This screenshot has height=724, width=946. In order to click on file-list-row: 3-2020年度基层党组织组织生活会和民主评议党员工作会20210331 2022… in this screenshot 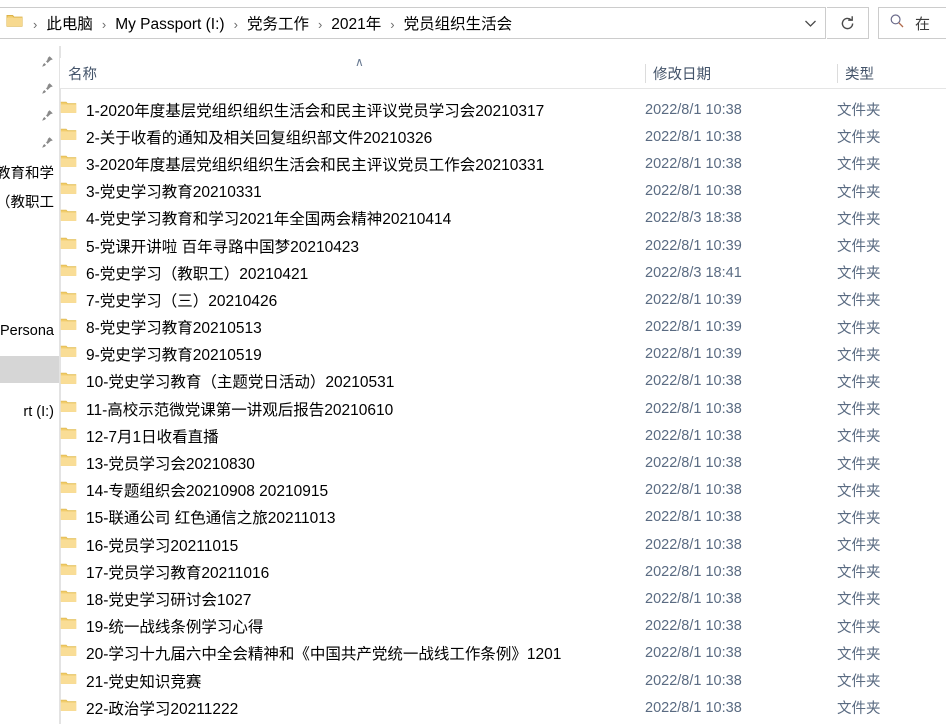, I will do `click(503, 163)`.